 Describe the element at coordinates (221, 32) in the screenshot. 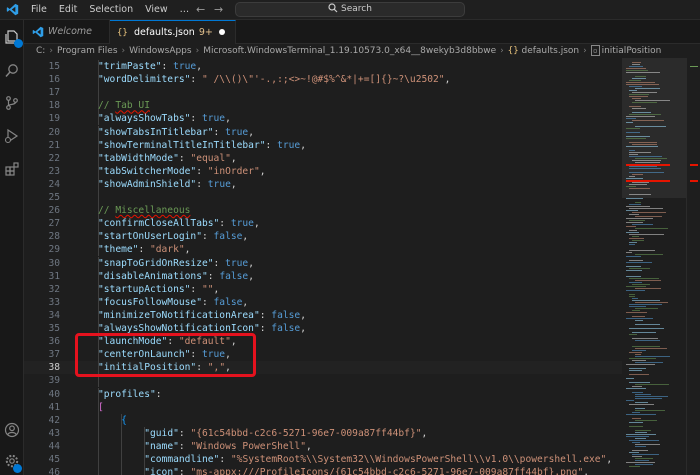

I see `unsaved-dot-icon` at that location.